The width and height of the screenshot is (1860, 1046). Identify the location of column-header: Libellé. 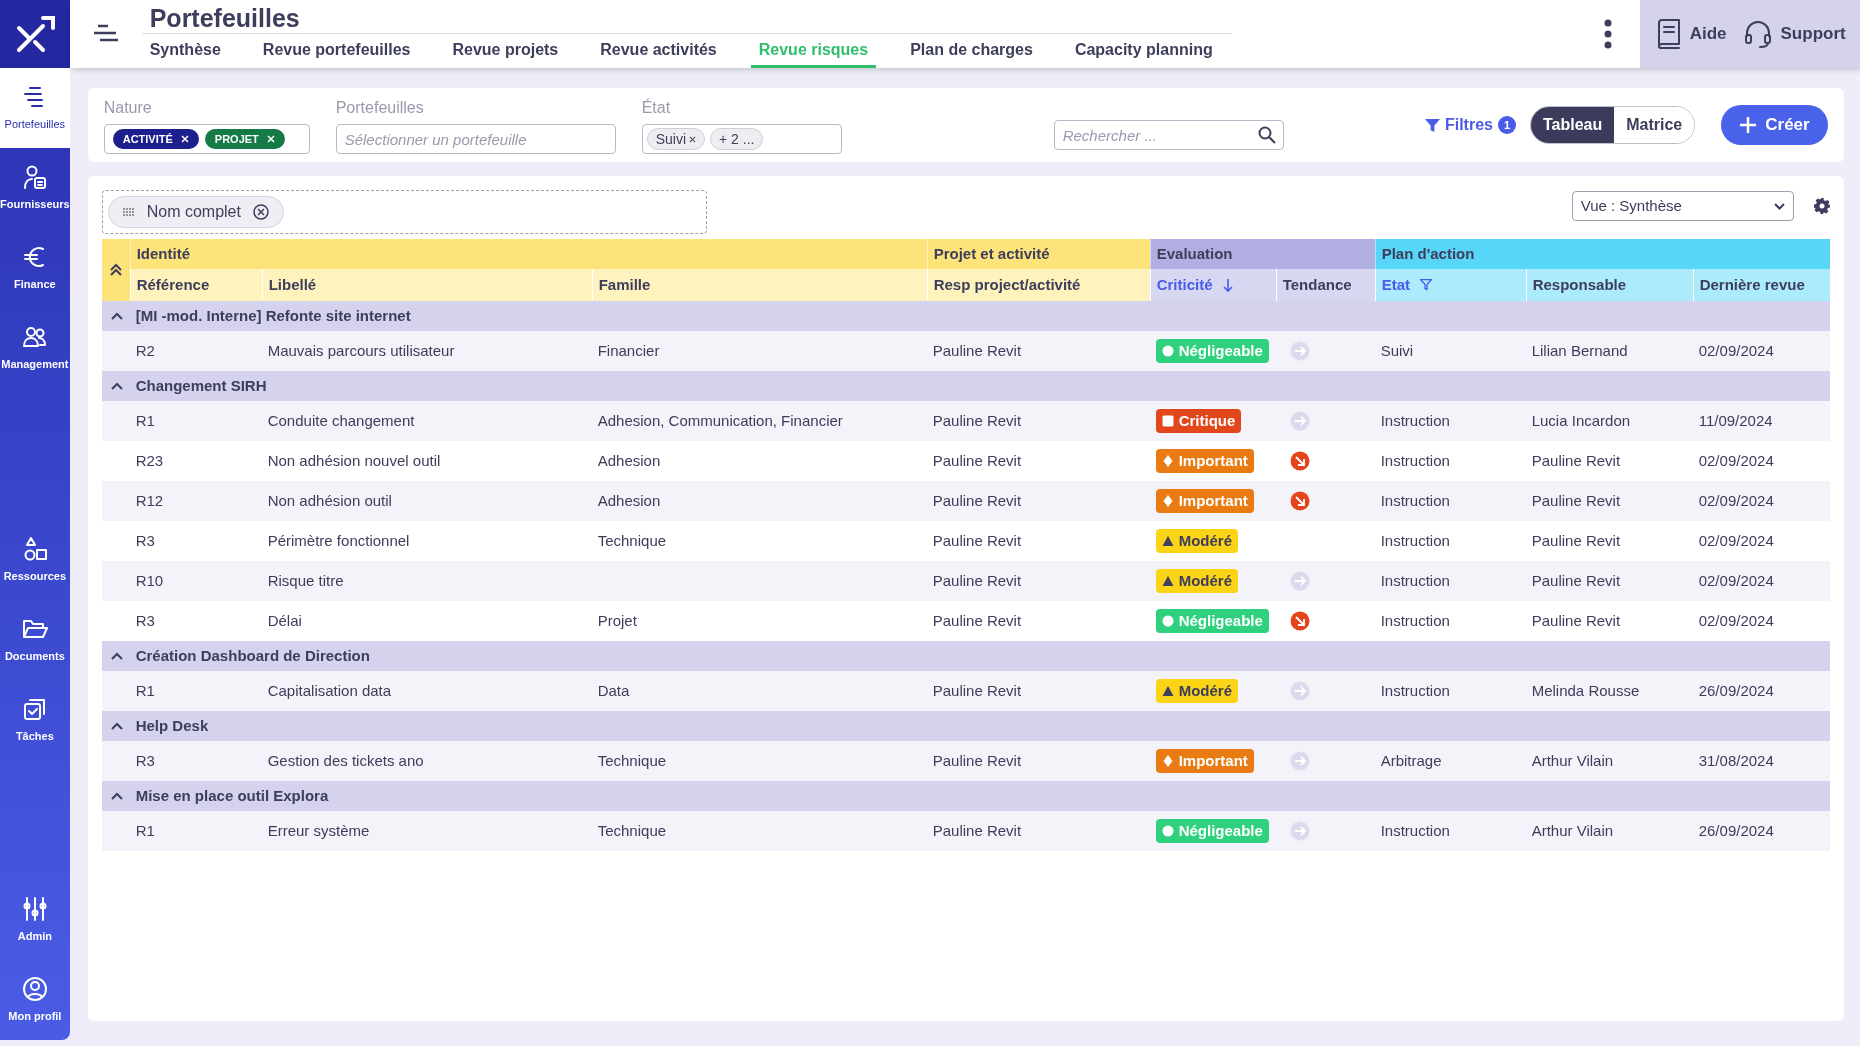
(426, 285).